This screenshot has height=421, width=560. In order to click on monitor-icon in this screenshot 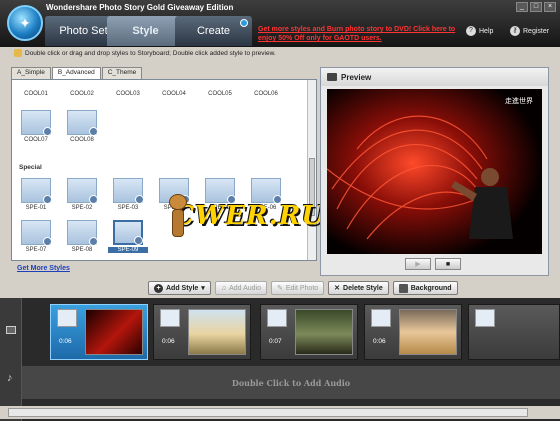, I will do `click(332, 77)`.